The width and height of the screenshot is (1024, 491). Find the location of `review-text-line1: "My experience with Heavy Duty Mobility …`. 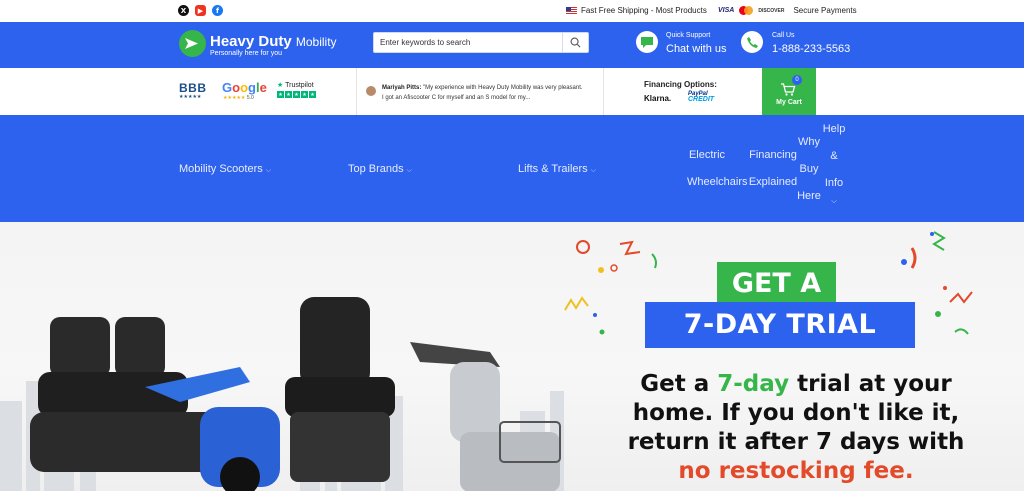

review-text-line1: "My experience with Heavy Duty Mobility … is located at coordinates (503, 88).